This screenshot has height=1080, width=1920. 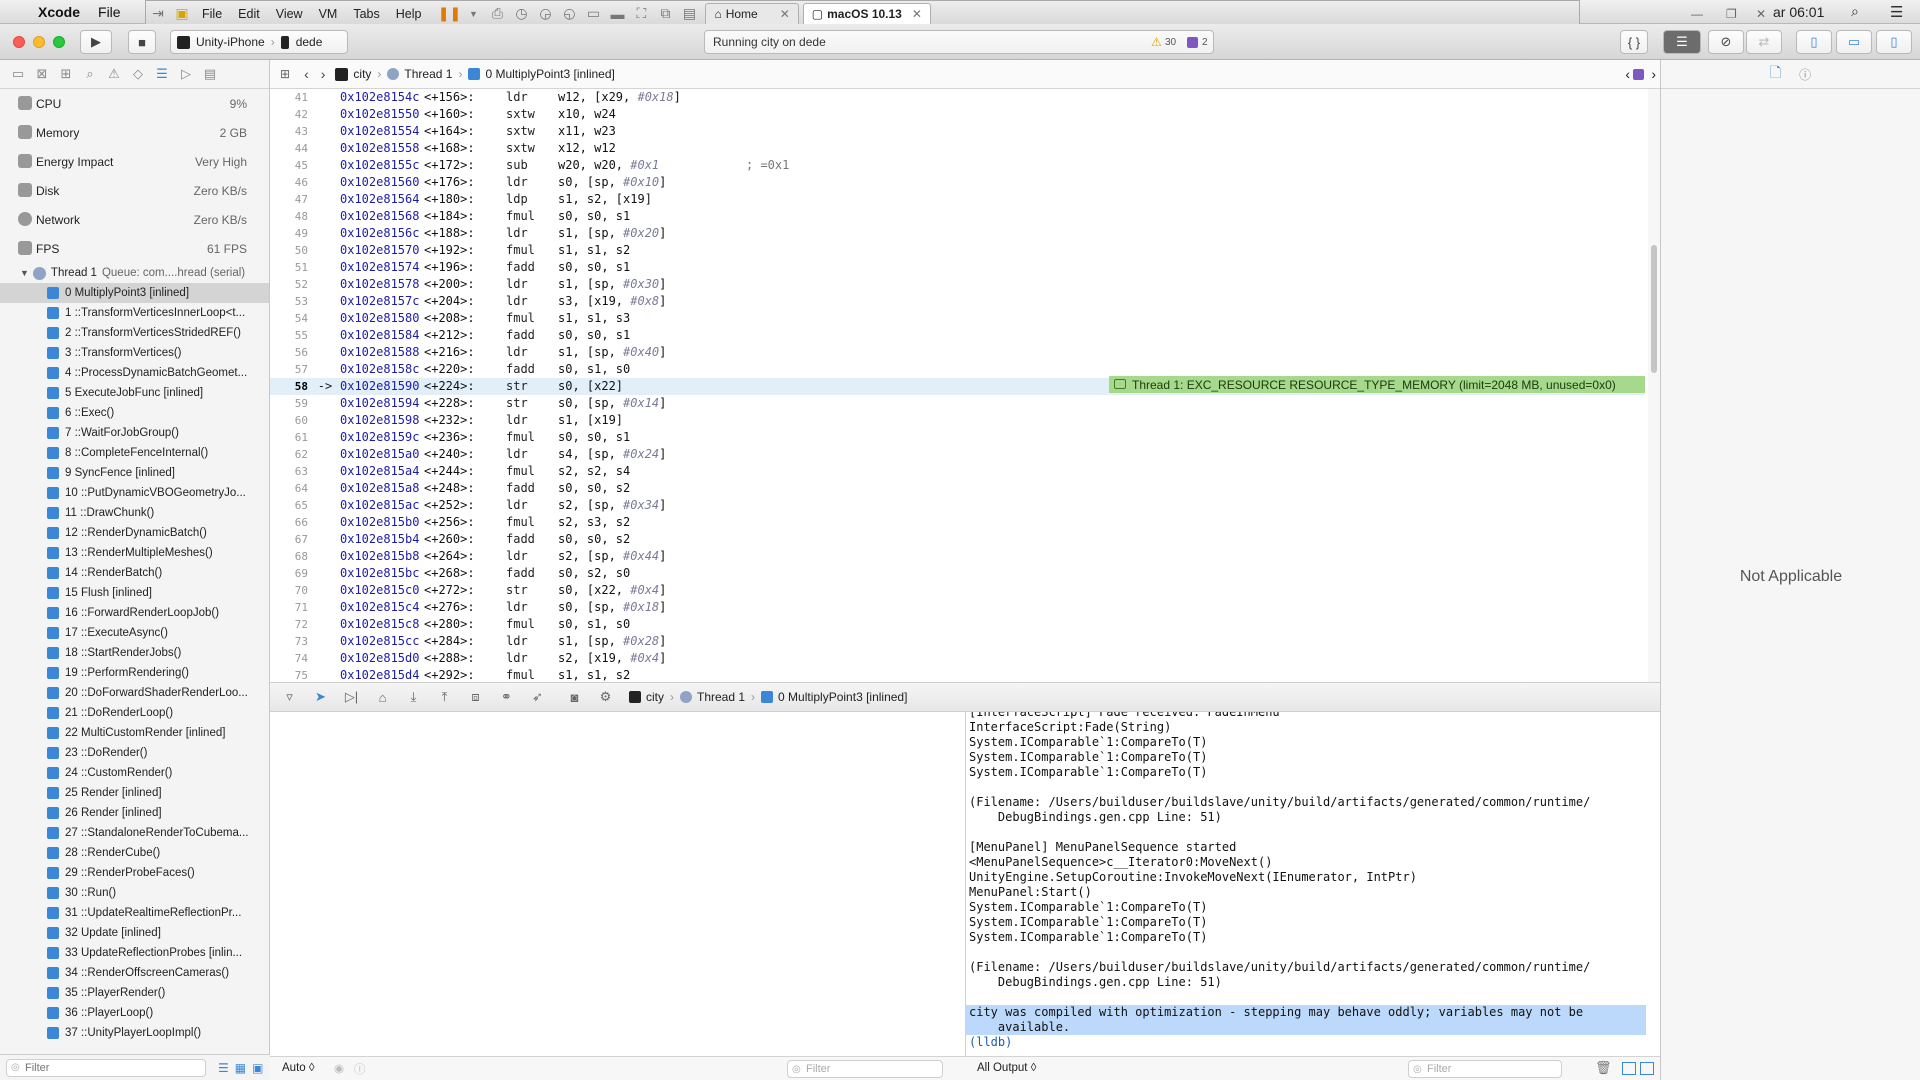 What do you see at coordinates (1764, 42) in the screenshot?
I see `version-editor-button: ⇄` at bounding box center [1764, 42].